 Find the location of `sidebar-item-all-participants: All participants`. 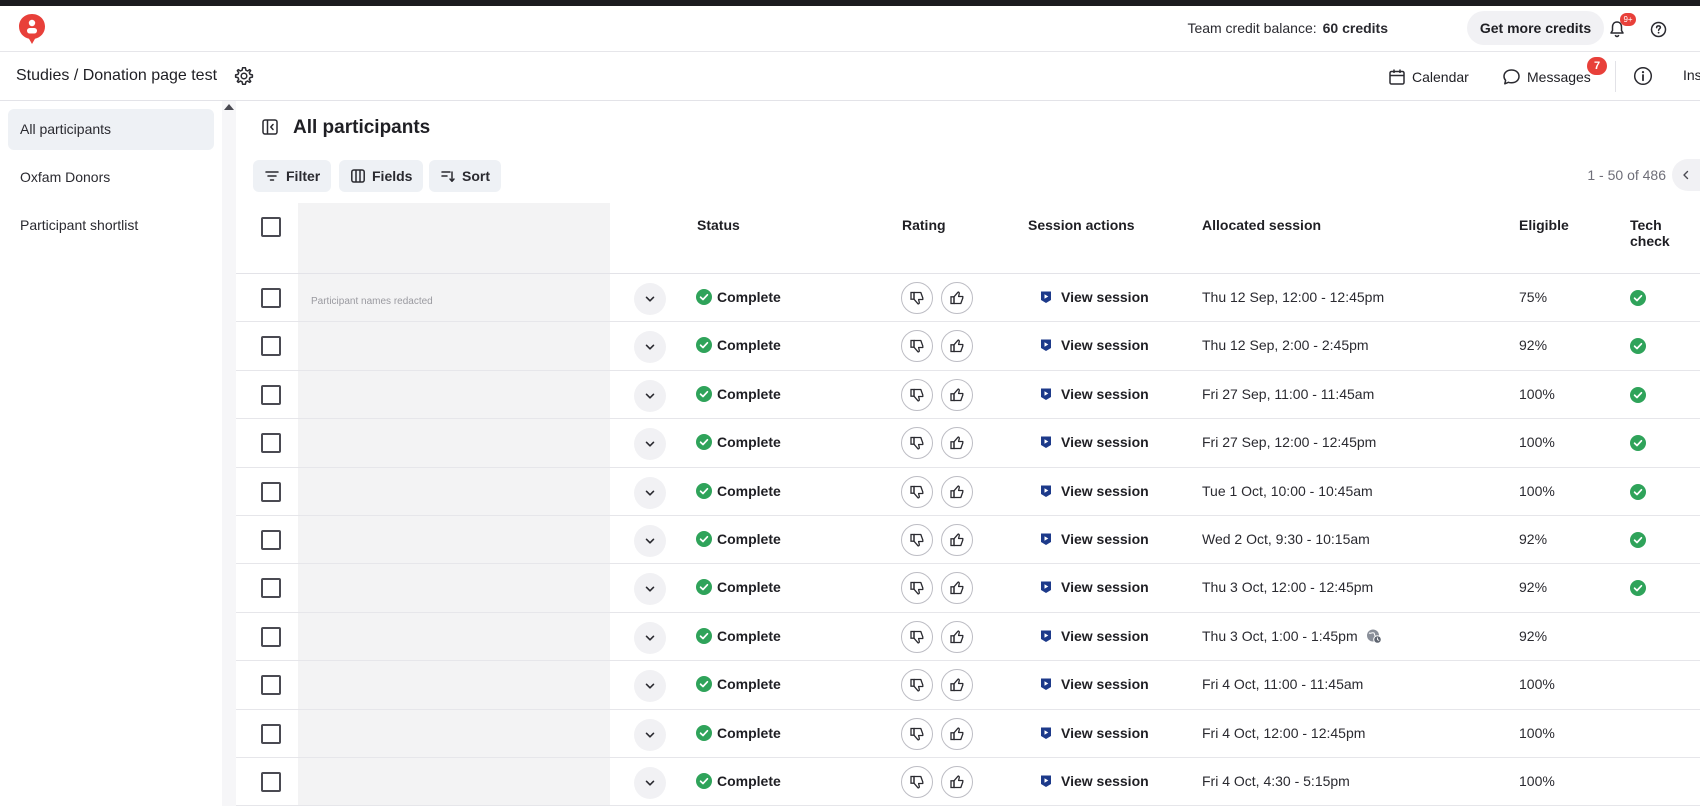

sidebar-item-all-participants: All participants is located at coordinates (111, 129).